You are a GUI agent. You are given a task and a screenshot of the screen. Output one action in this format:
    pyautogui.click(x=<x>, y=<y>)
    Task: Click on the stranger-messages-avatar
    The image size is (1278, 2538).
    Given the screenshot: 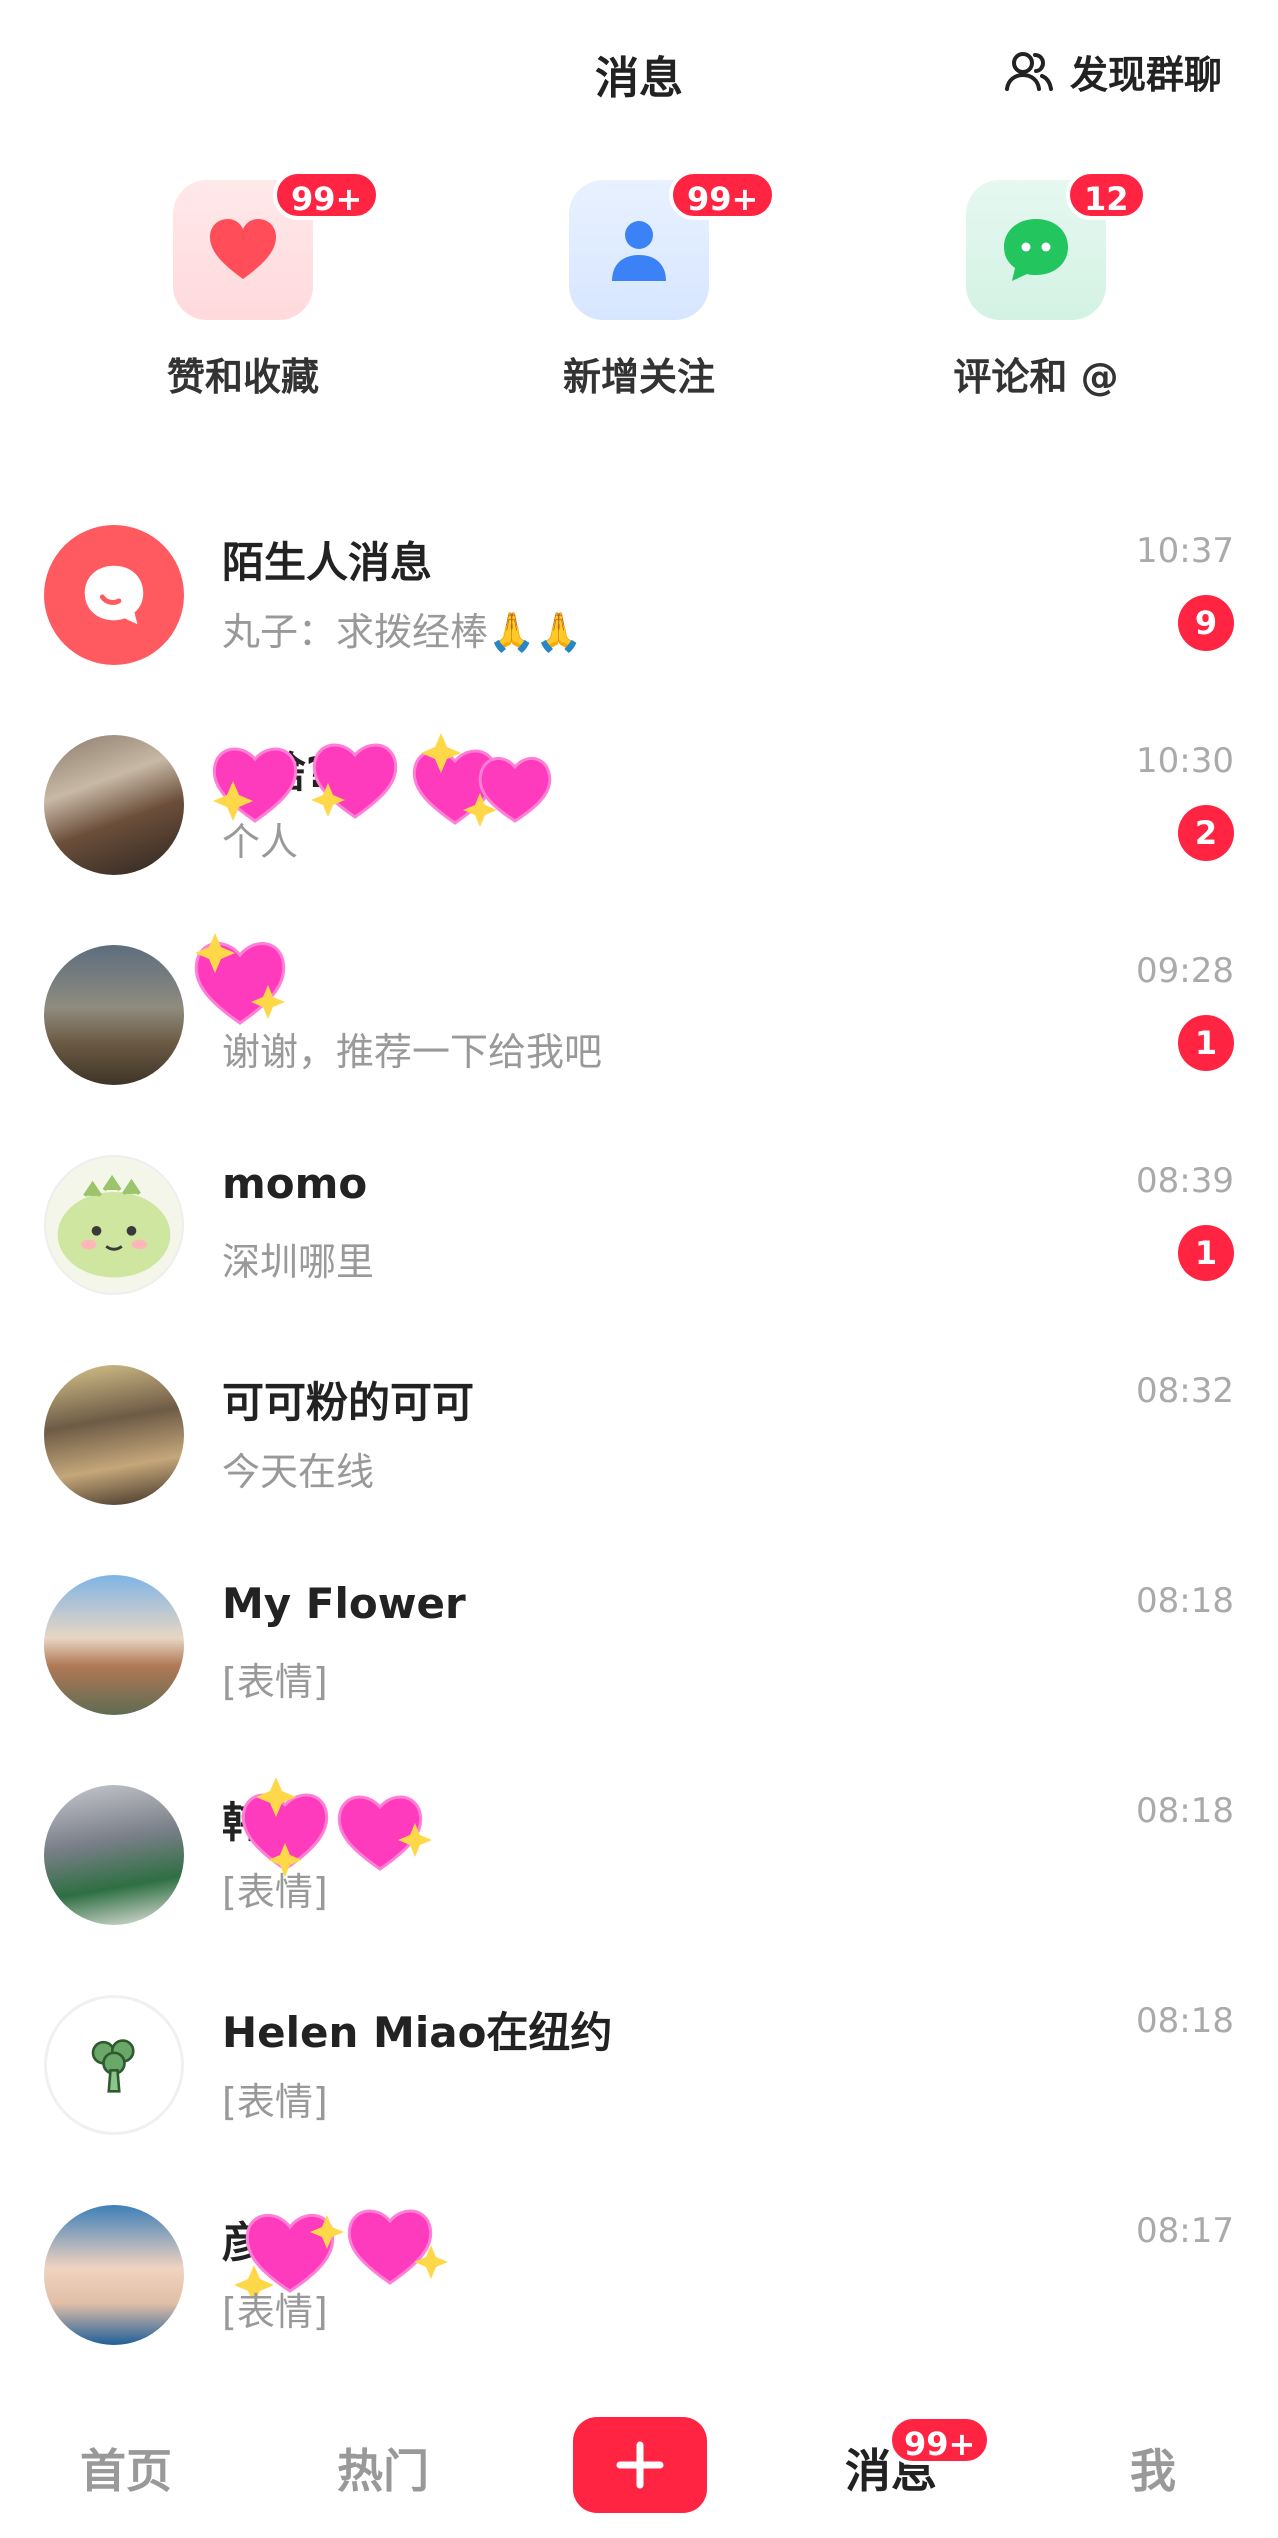 What is the action you would take?
    pyautogui.click(x=114, y=595)
    